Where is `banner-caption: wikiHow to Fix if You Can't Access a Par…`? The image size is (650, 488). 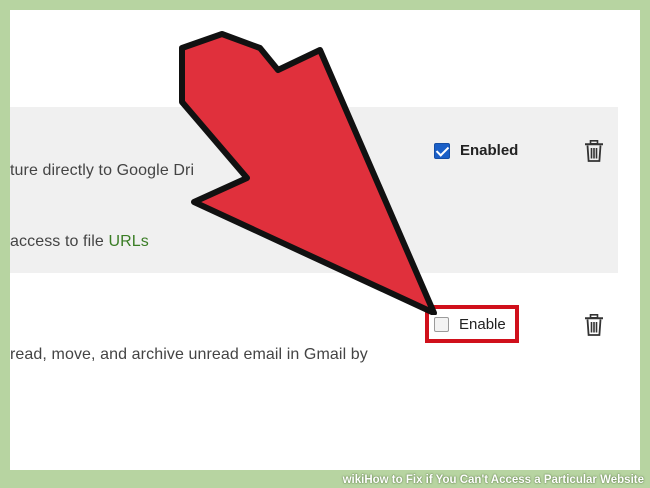
banner-caption: wikiHow to Fix if You Can't Access a Par… is located at coordinates (493, 480).